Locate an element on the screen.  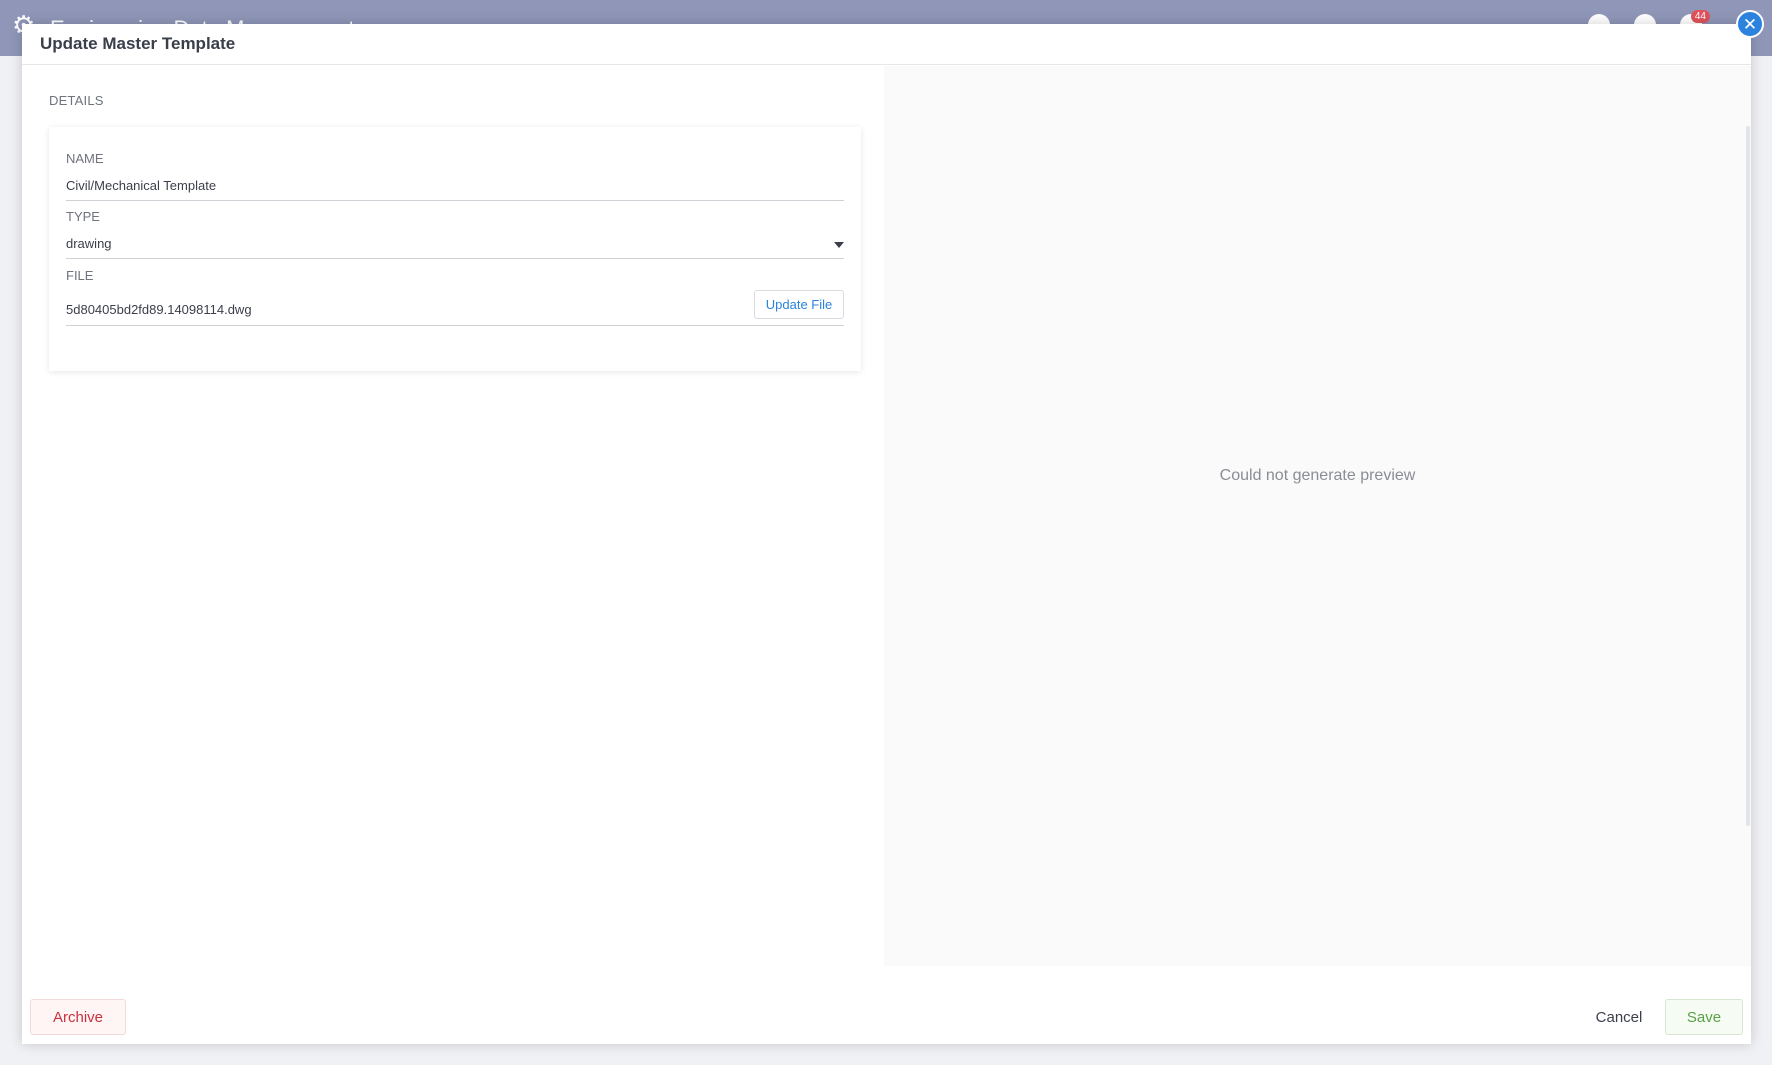
cancel-button: Cancel is located at coordinates (1619, 1017).